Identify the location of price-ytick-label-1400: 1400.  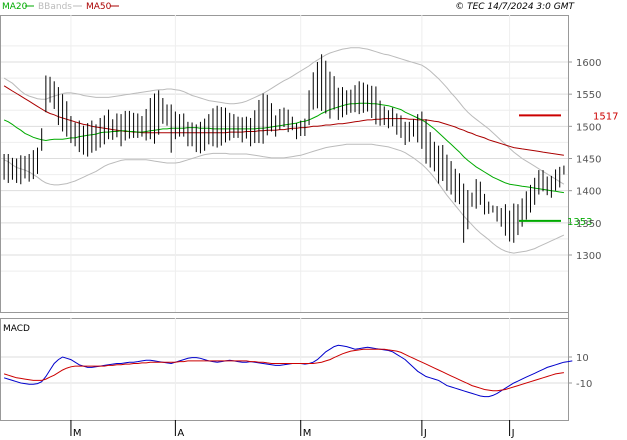
(588, 192).